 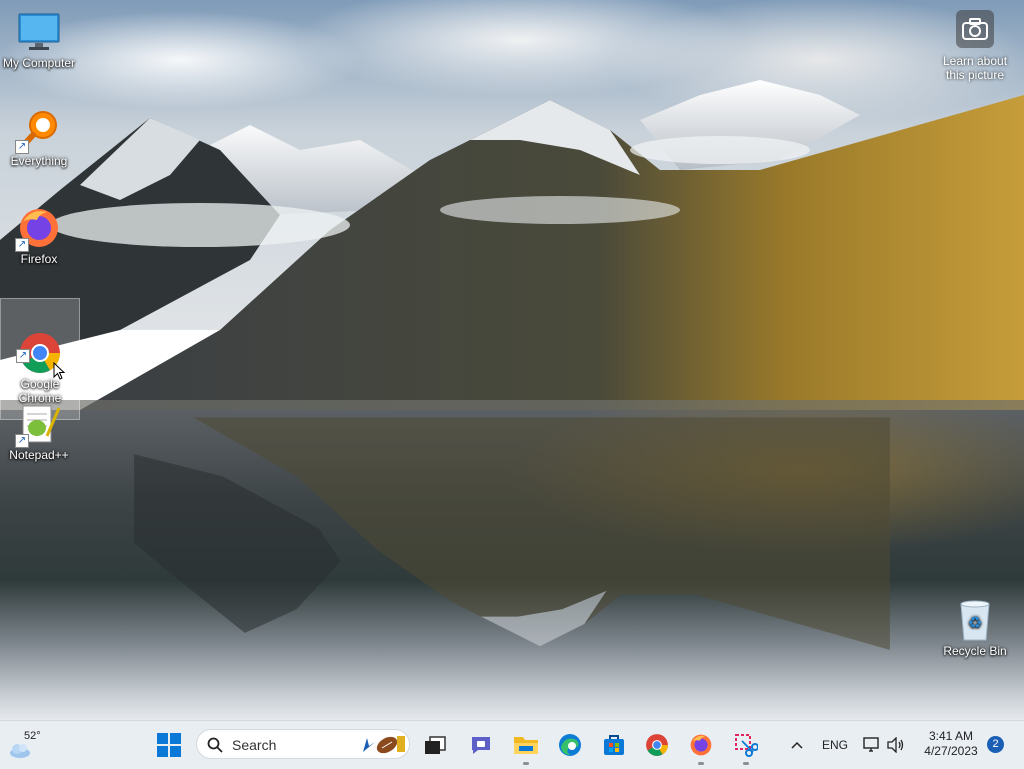 What do you see at coordinates (951, 751) in the screenshot?
I see `clock-date: 4/27/2023` at bounding box center [951, 751].